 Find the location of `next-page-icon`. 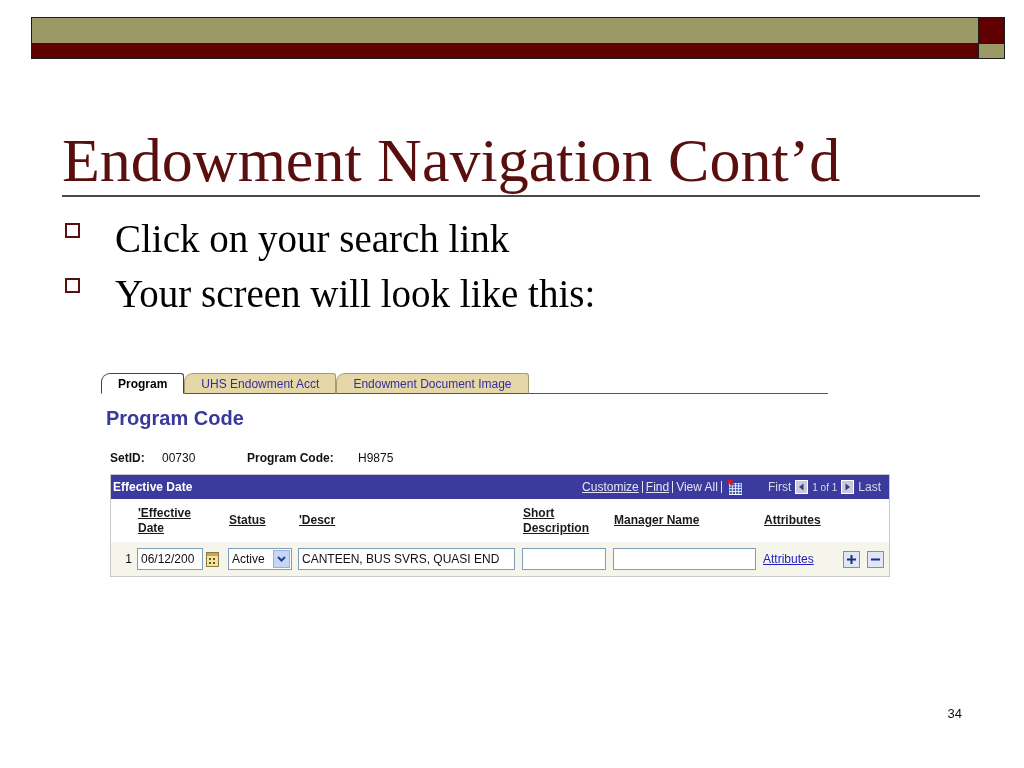

next-page-icon is located at coordinates (848, 487).